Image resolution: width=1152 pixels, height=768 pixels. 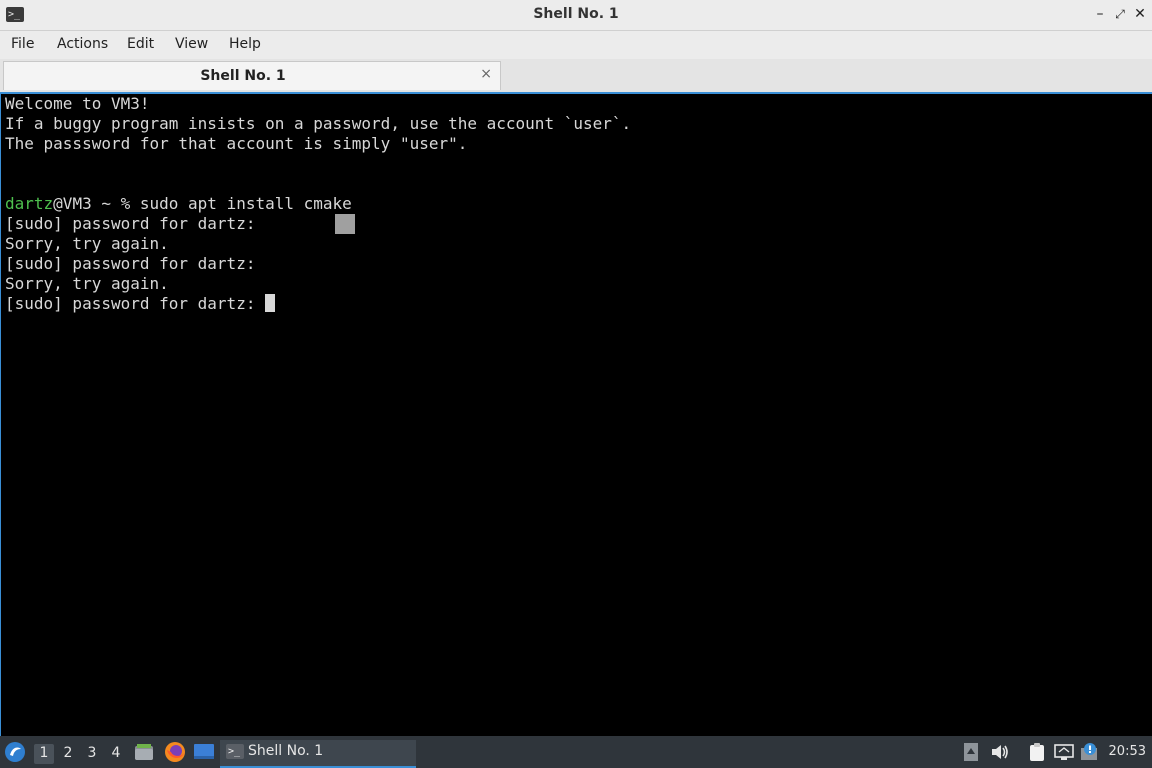 I want to click on clipboard-button, so click(x=1037, y=754).